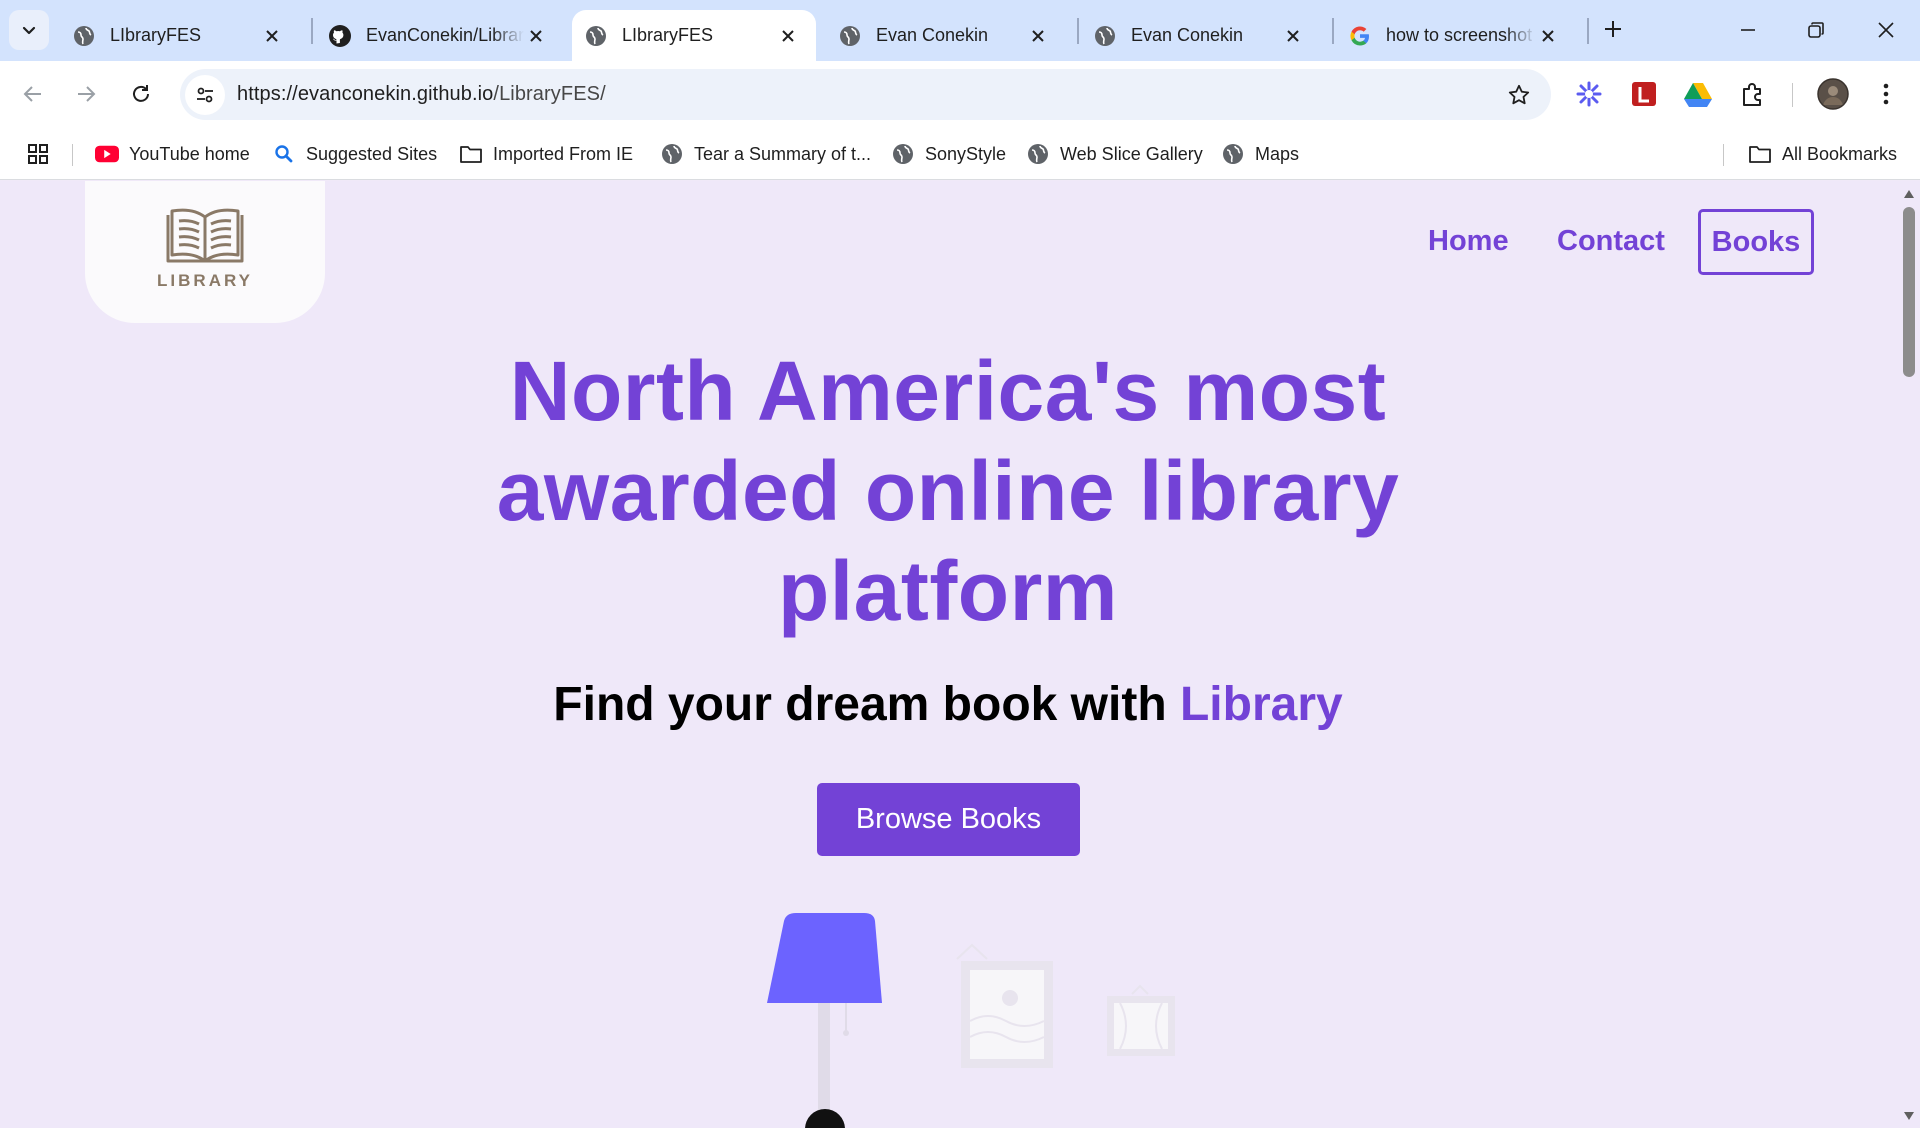  I want to click on nav-home: Home, so click(1468, 241).